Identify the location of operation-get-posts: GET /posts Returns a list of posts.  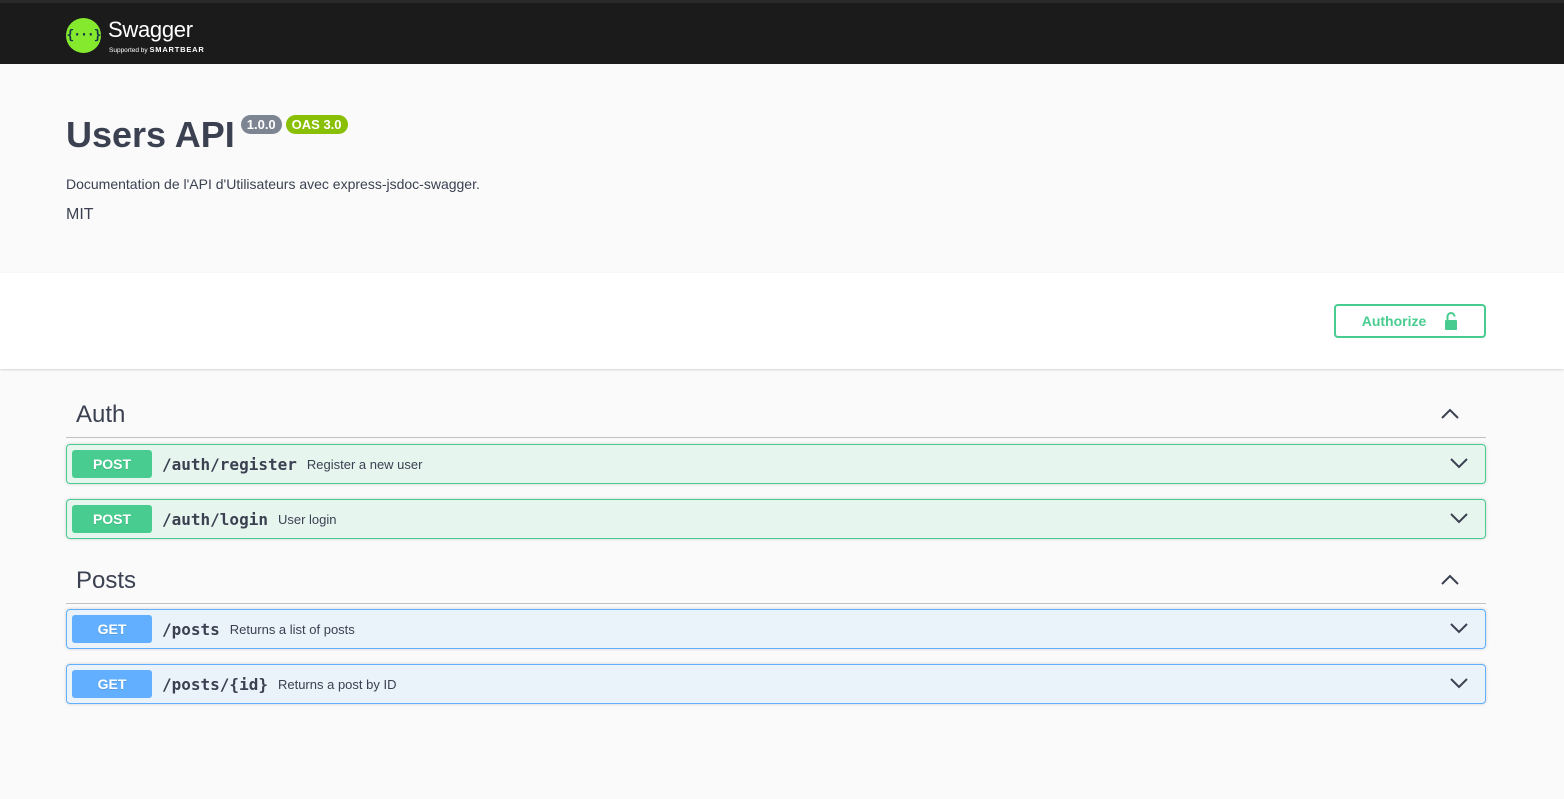
(776, 629).